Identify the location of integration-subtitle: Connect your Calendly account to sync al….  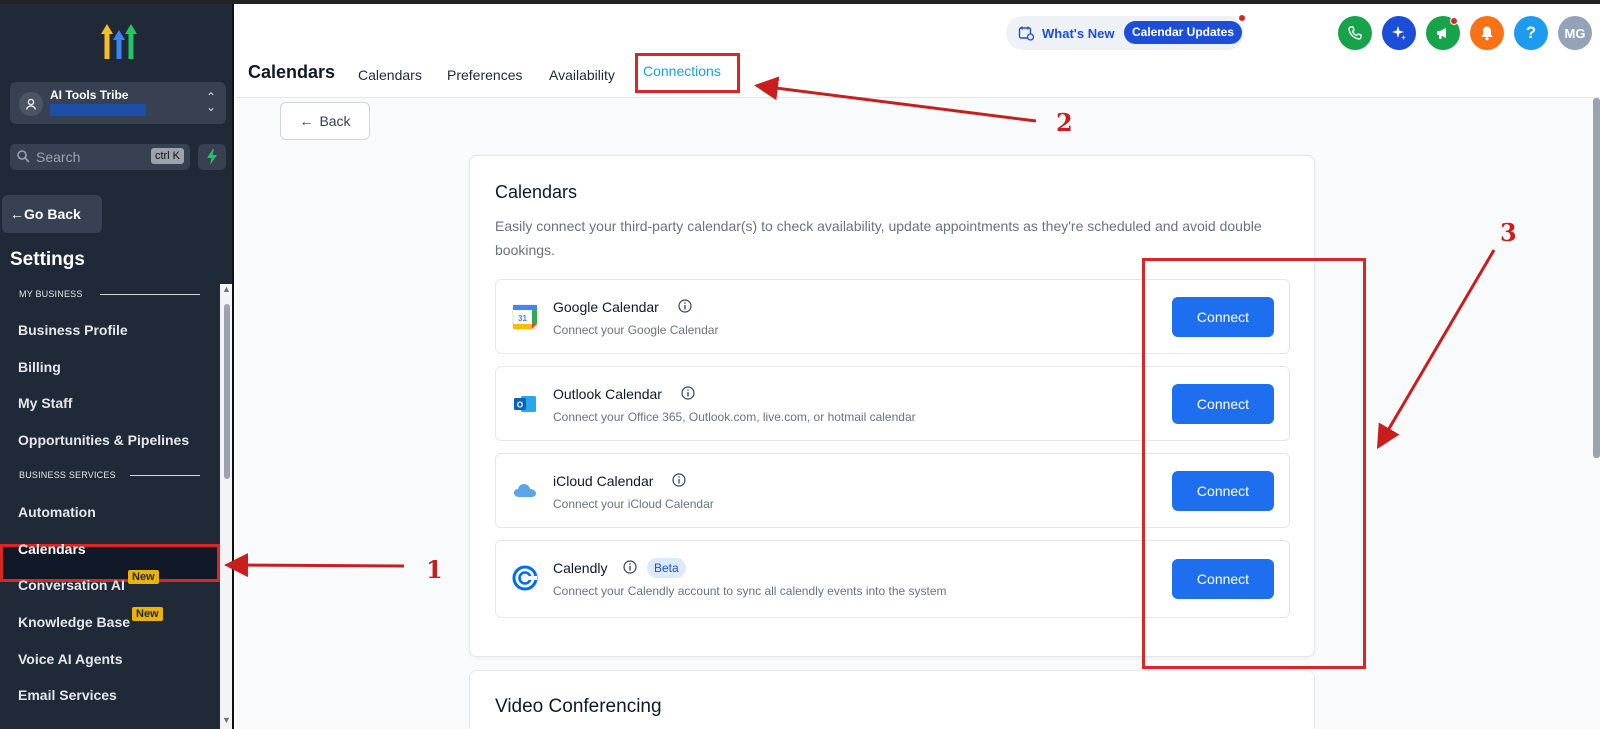
(750, 591).